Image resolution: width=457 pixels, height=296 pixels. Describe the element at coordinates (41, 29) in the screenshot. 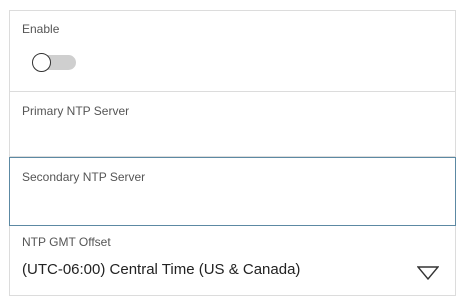

I see `enable-label: Enable` at that location.